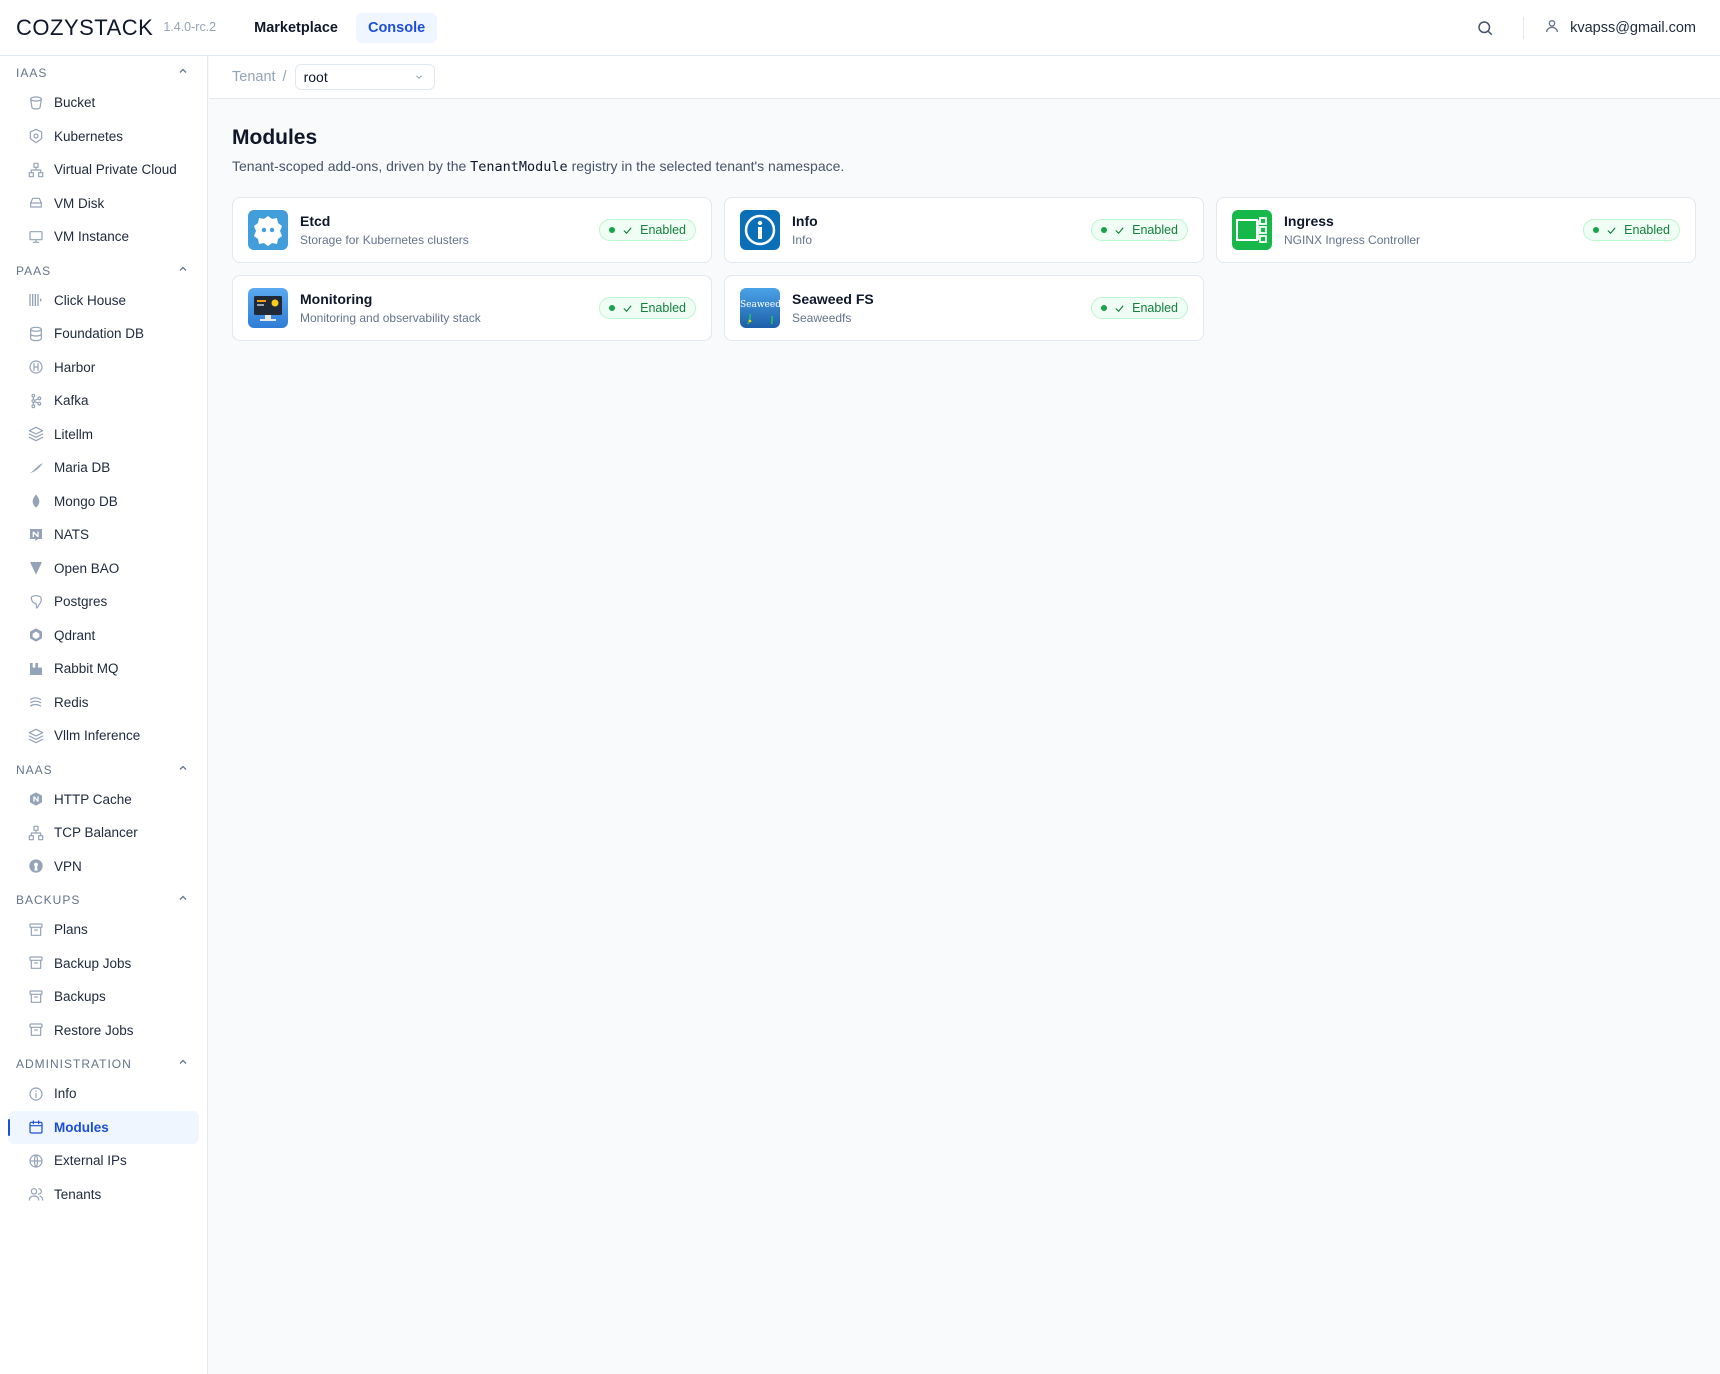  I want to click on sidebar-item-click-house: Click House, so click(103, 301).